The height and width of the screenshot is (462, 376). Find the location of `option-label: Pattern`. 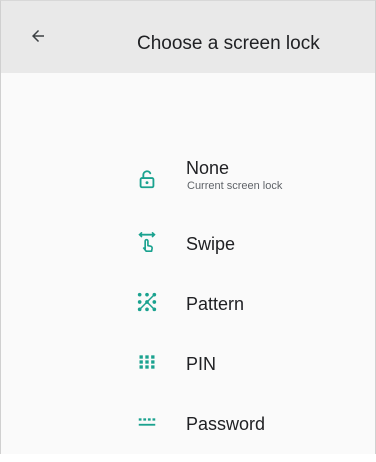

option-label: Pattern is located at coordinates (215, 304).